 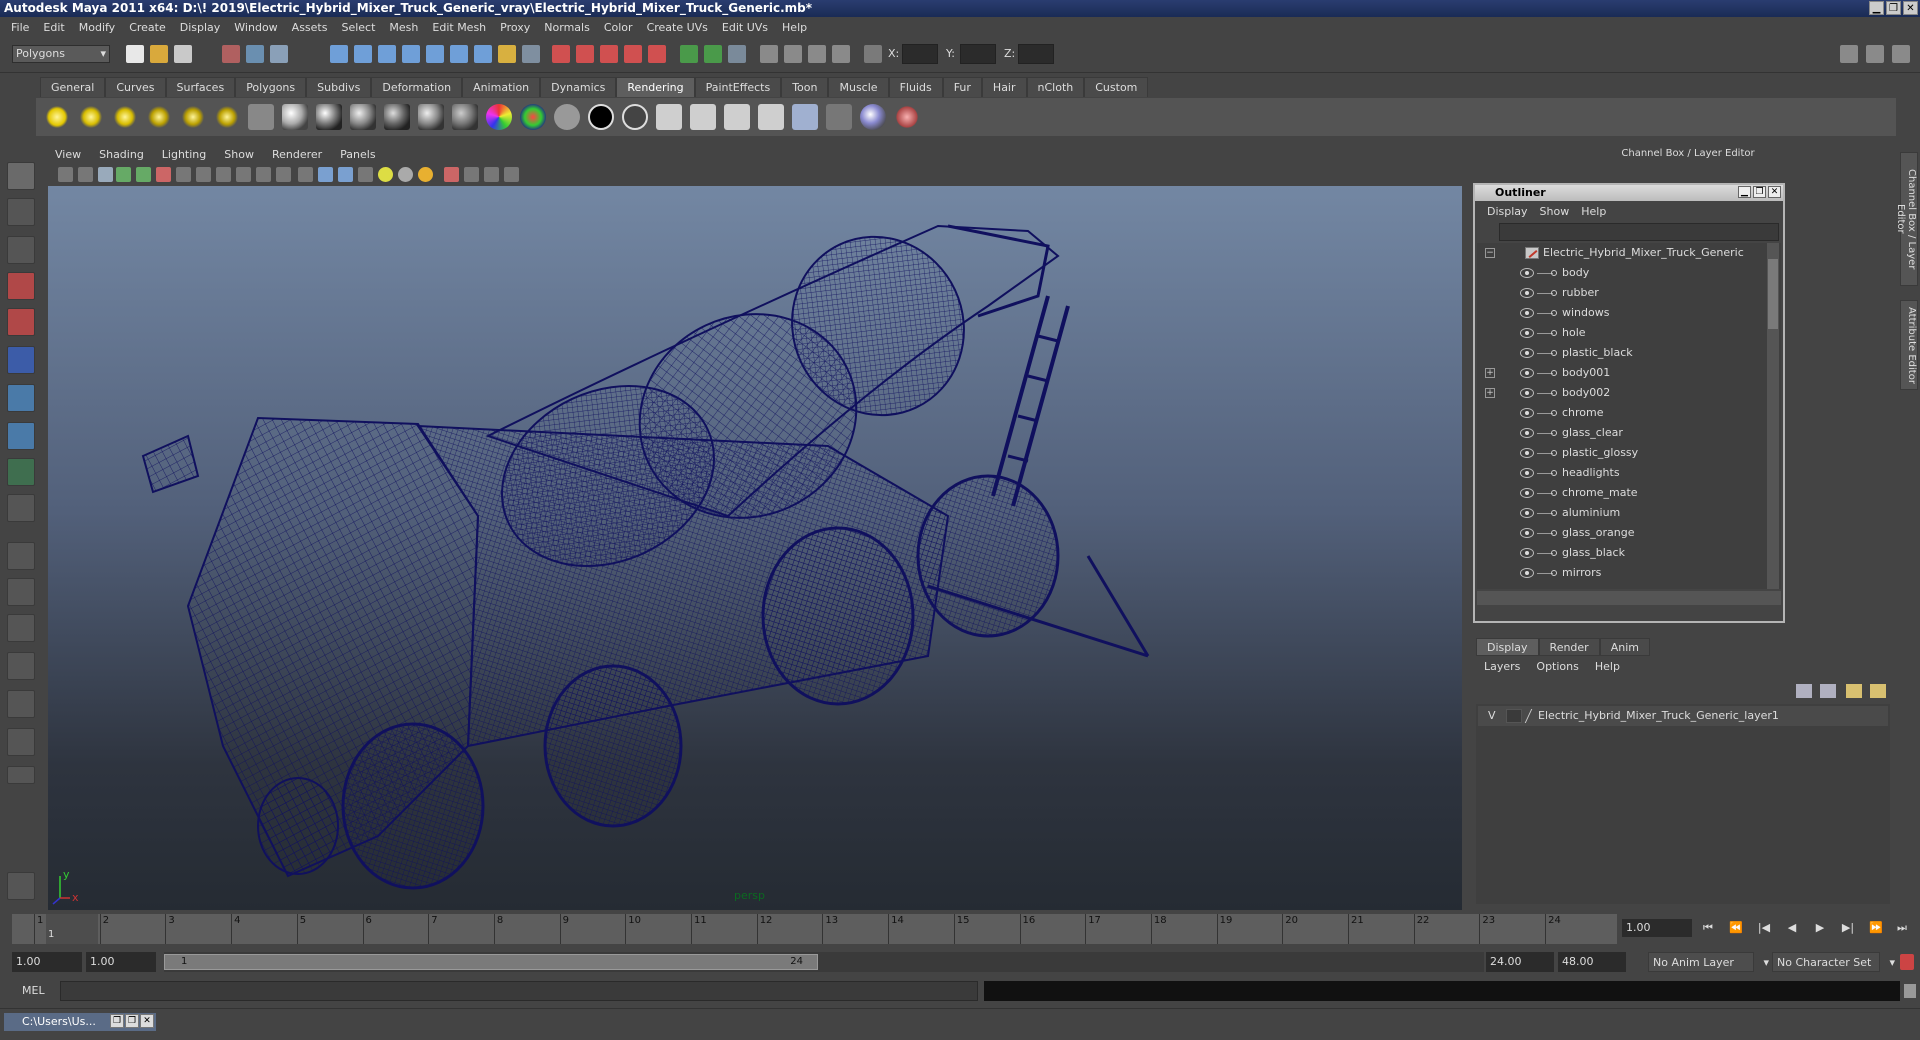 I want to click on dope-sheet-layout-icon, so click(x=21, y=742).